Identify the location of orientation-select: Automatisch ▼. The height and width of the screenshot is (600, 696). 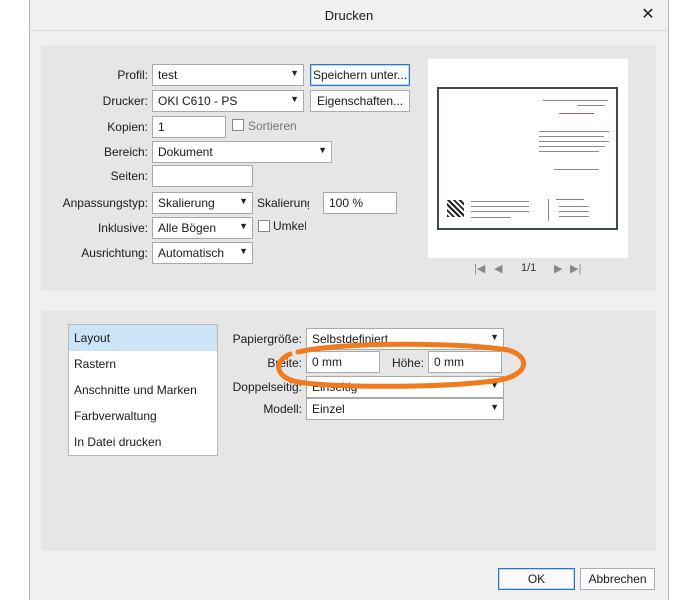
(202, 253).